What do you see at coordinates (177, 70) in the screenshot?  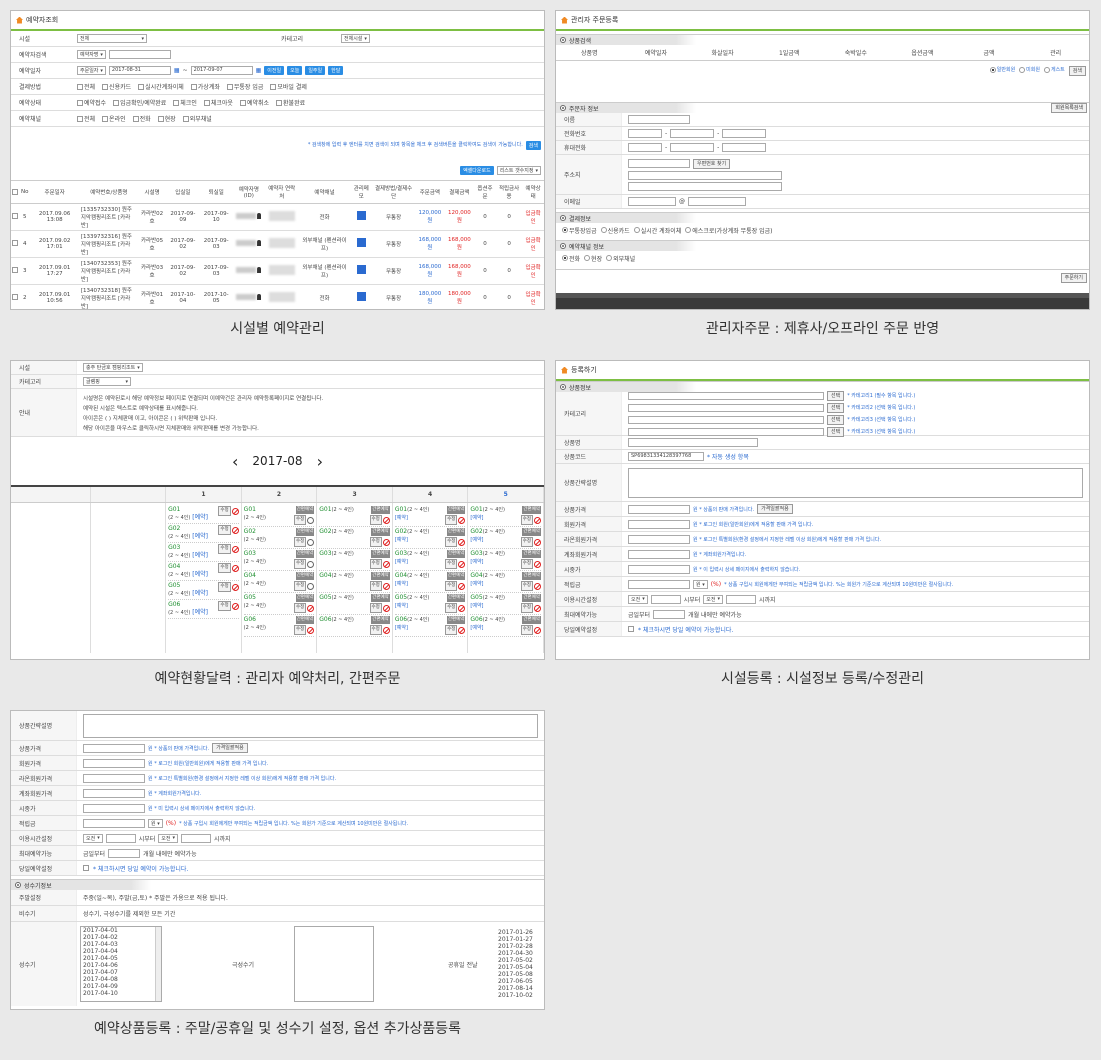 I see `calendar-icon: ▦` at bounding box center [177, 70].